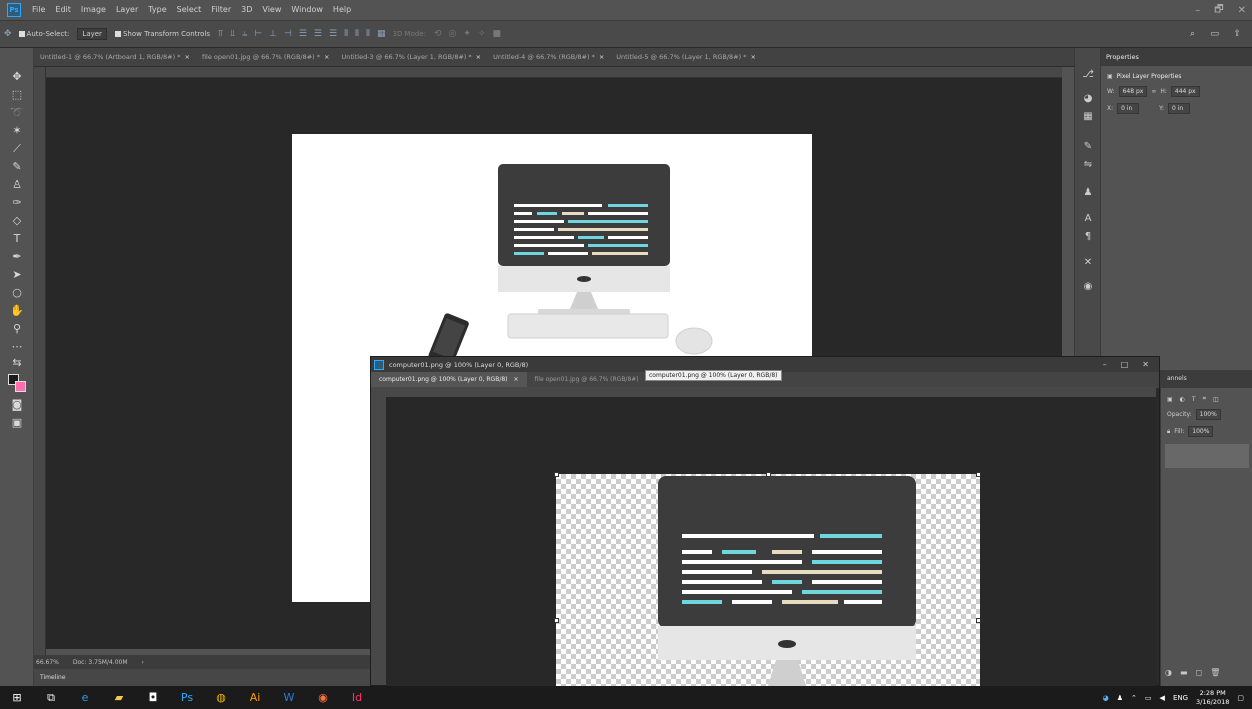 Image resolution: width=1252 pixels, height=709 pixels. Describe the element at coordinates (357, 698) in the screenshot. I see `indesign-icon: Id` at that location.